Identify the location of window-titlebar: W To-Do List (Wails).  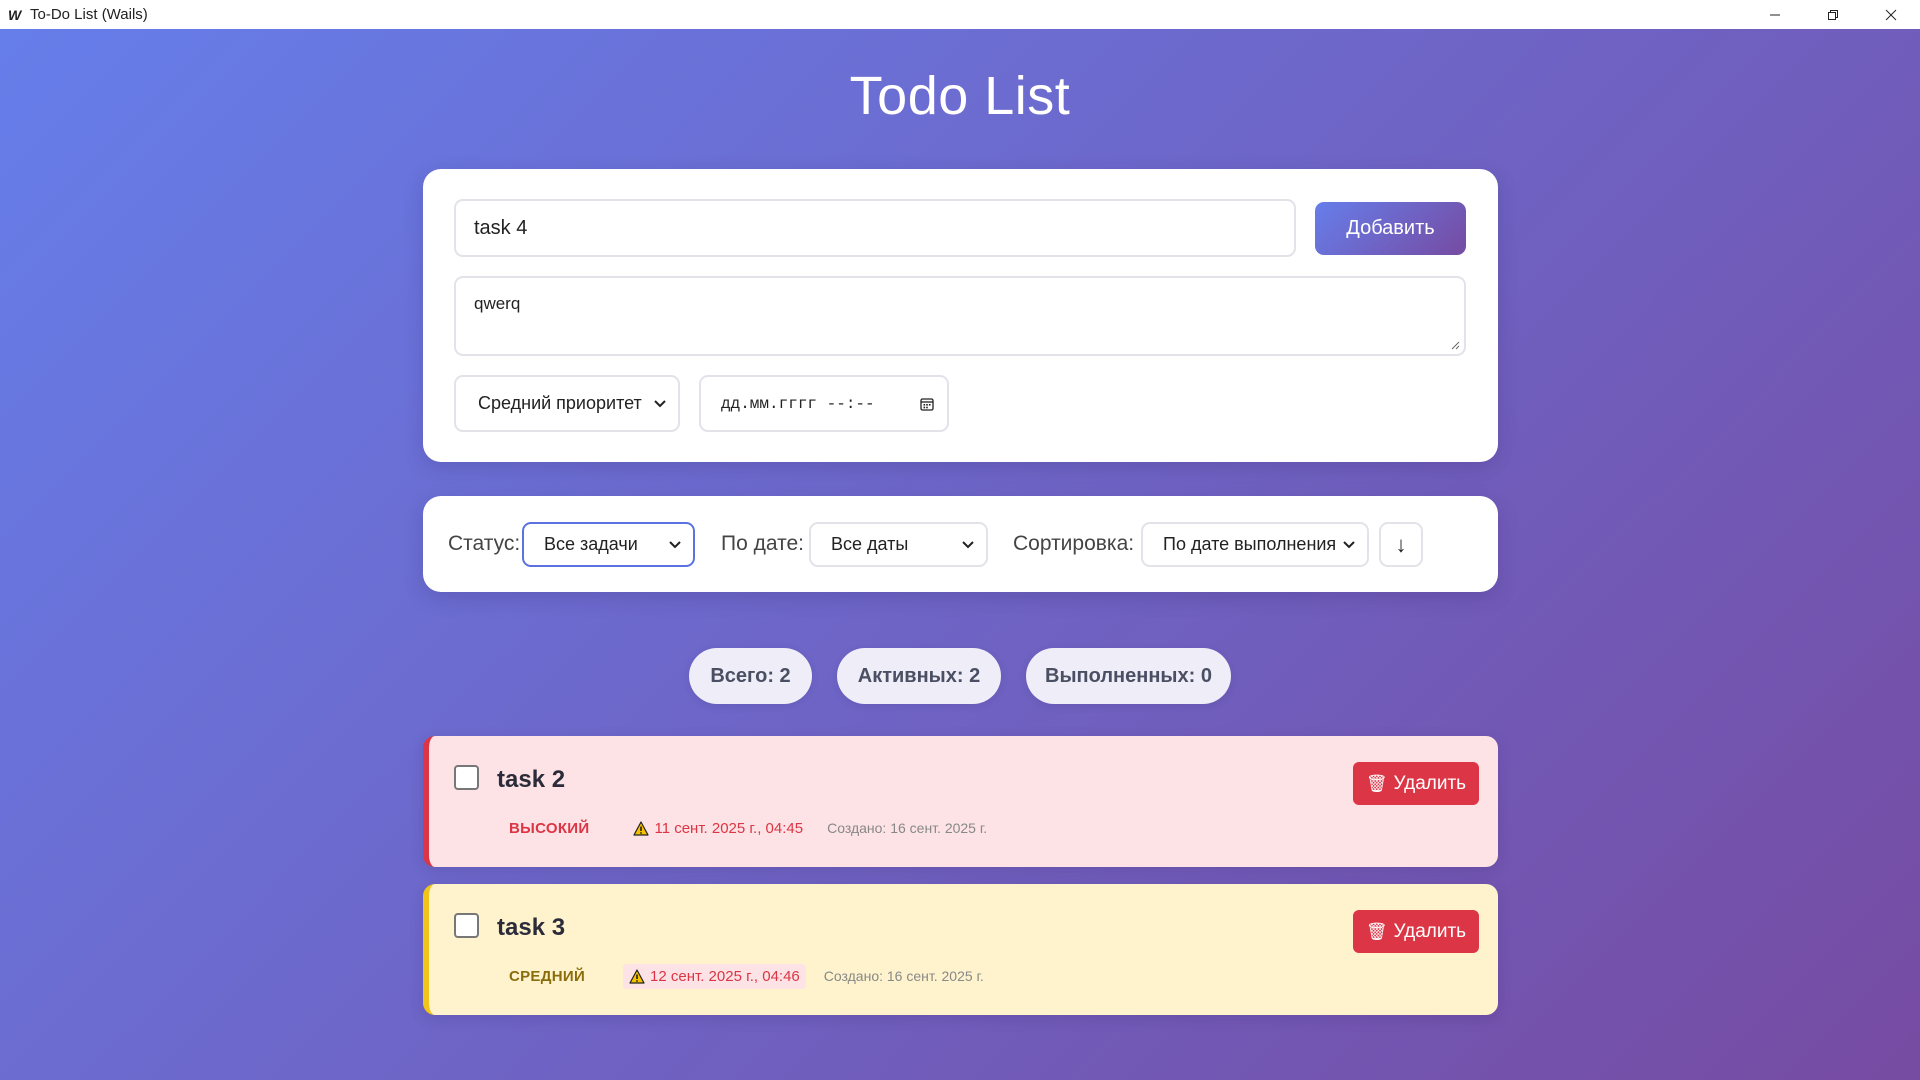
(960, 14).